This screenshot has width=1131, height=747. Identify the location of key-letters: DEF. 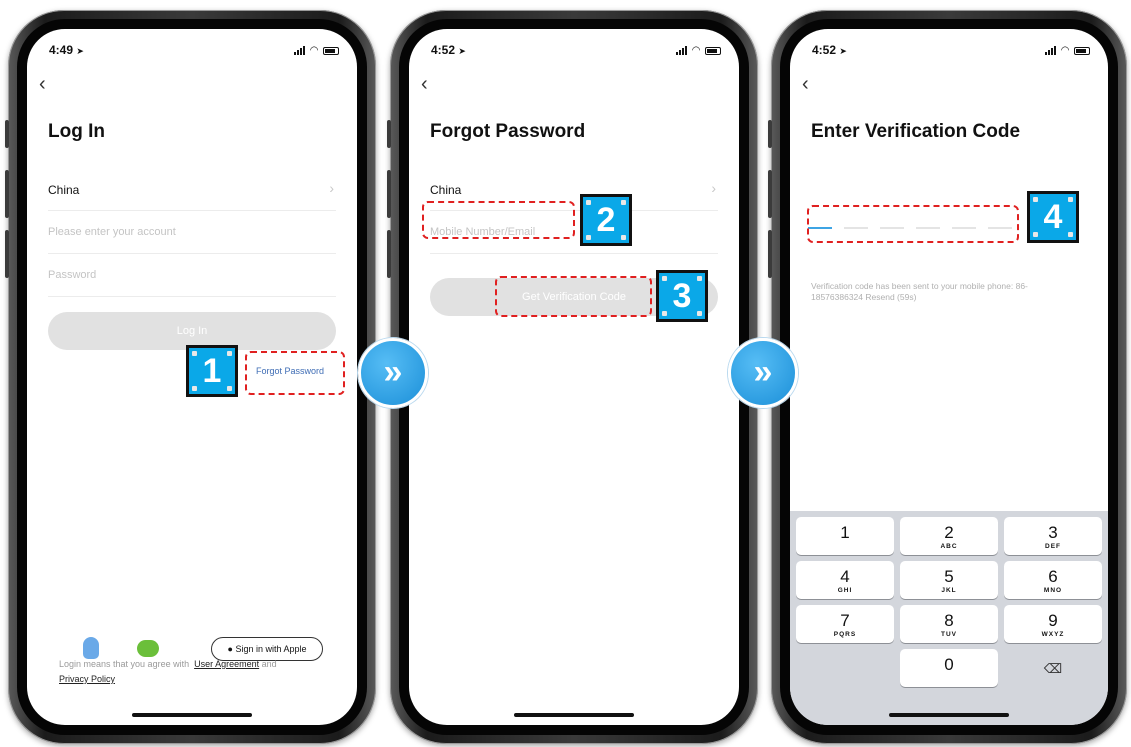
(1053, 546).